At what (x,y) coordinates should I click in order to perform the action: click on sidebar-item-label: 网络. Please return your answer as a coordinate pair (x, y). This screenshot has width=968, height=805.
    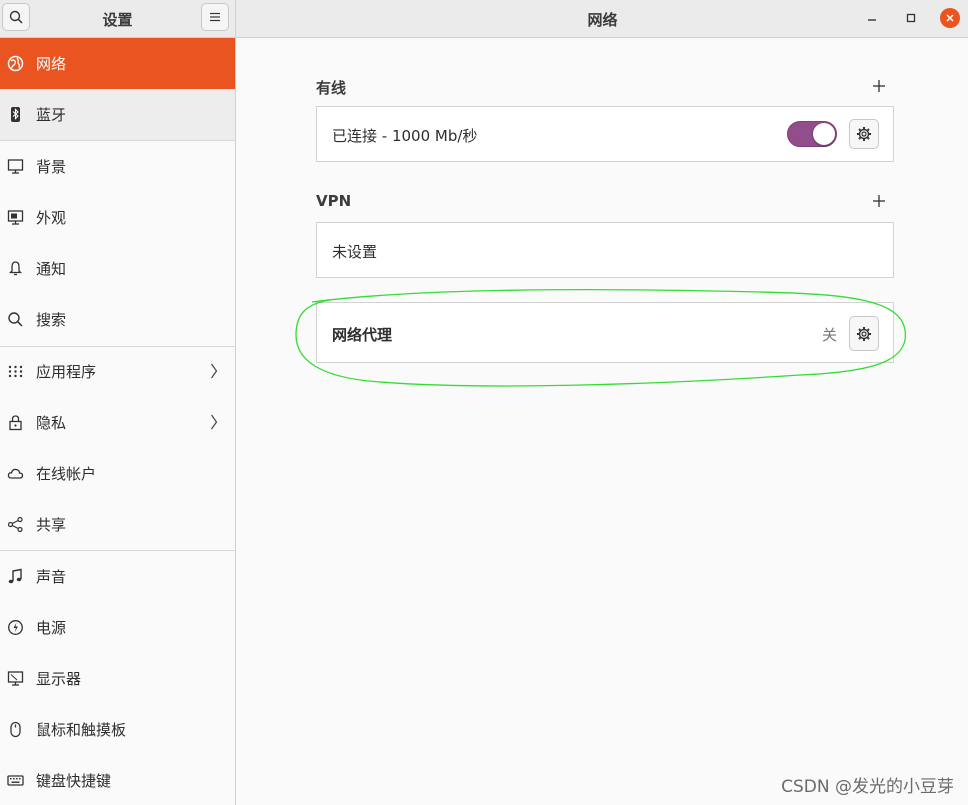
    Looking at the image, I should click on (51, 64).